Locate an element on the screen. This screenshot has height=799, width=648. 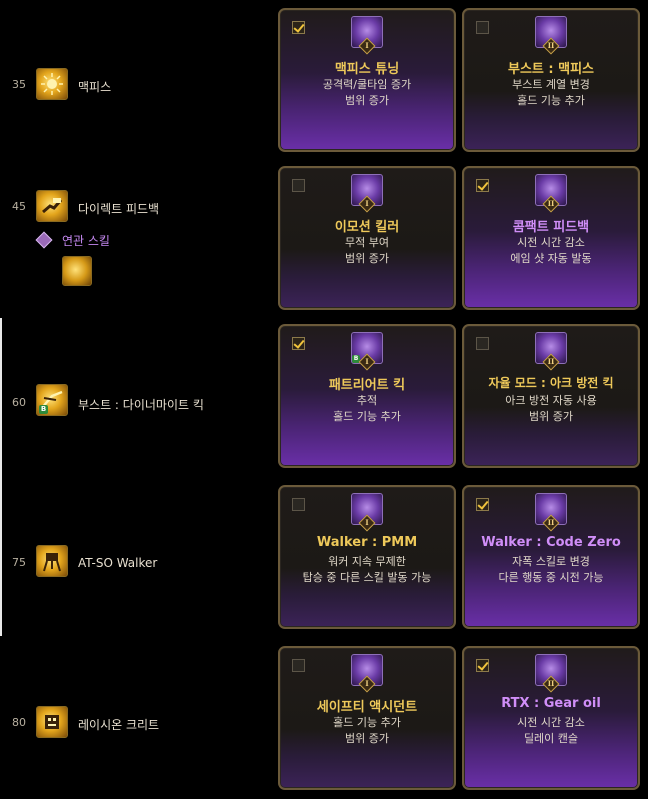
option-desc: 무적 부여 is located at coordinates (367, 242).